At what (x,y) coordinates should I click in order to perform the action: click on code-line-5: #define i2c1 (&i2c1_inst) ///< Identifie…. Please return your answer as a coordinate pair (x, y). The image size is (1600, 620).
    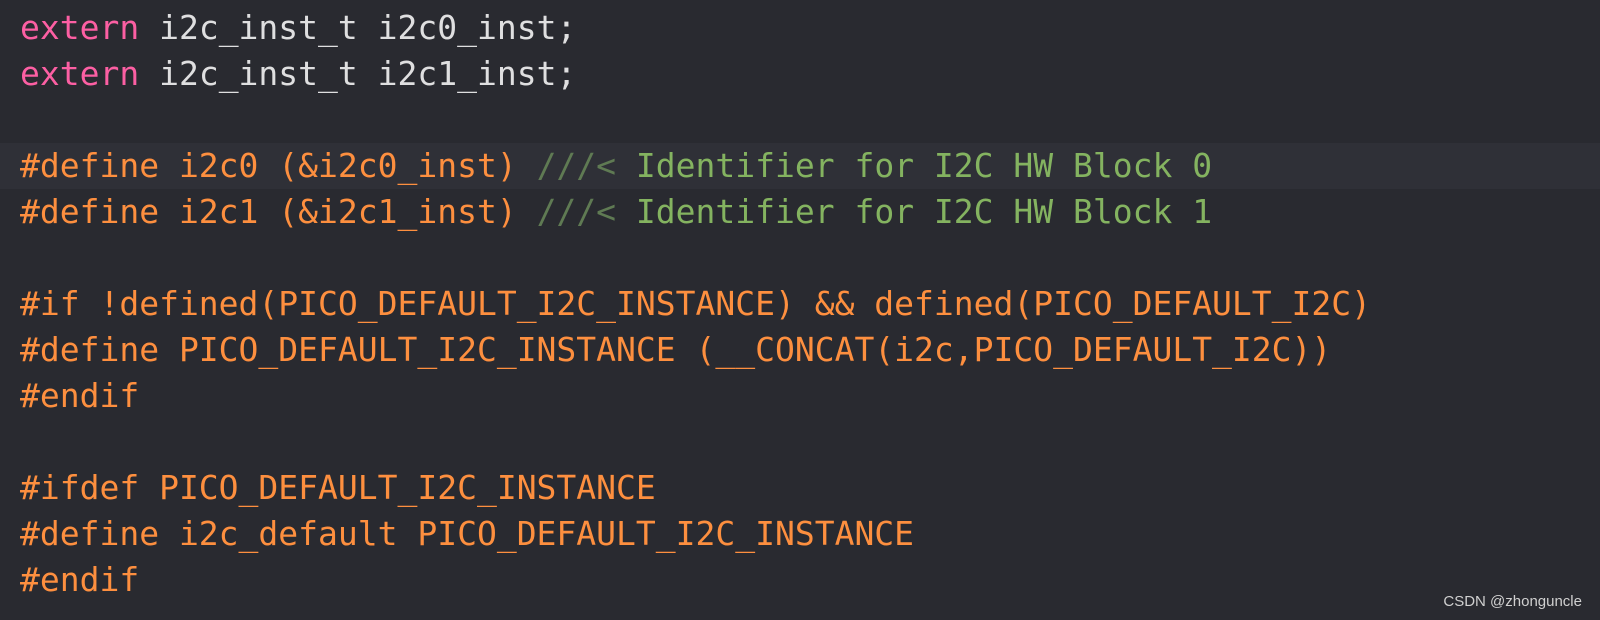
    Looking at the image, I should click on (800, 212).